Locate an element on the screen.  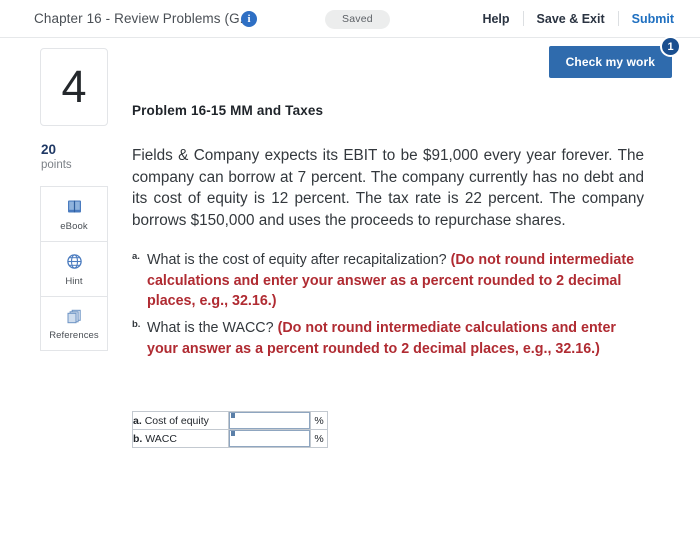
ebook-button: eBook is located at coordinates (74, 214).